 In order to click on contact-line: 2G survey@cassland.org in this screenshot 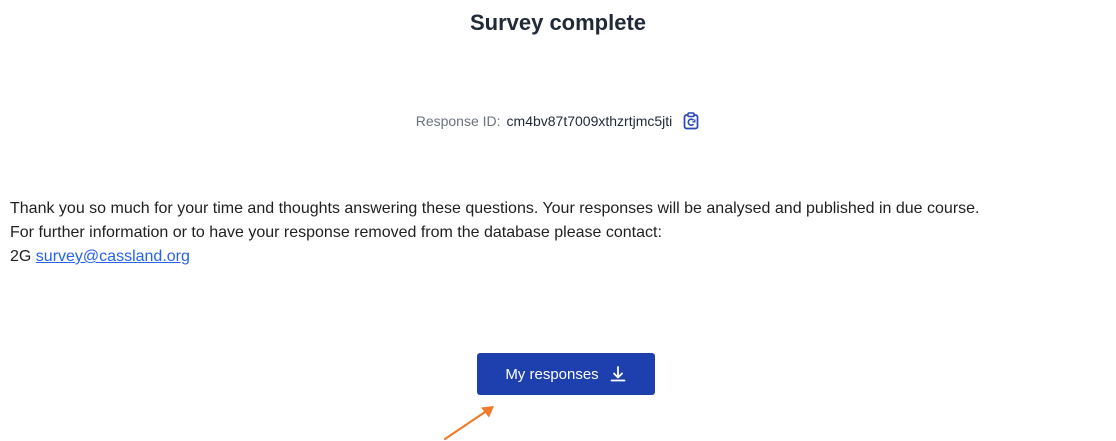, I will do `click(560, 257)`.